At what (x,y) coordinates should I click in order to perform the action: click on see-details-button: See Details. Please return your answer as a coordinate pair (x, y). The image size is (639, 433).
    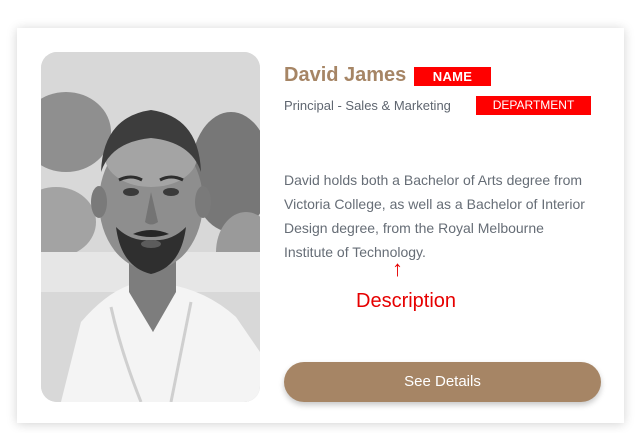
    Looking at the image, I should click on (442, 382).